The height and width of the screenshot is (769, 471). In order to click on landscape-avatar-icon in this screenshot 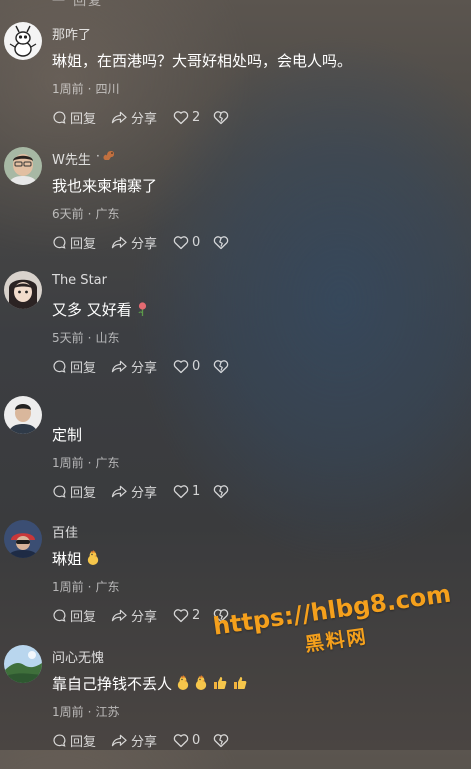, I will do `click(23, 664)`.